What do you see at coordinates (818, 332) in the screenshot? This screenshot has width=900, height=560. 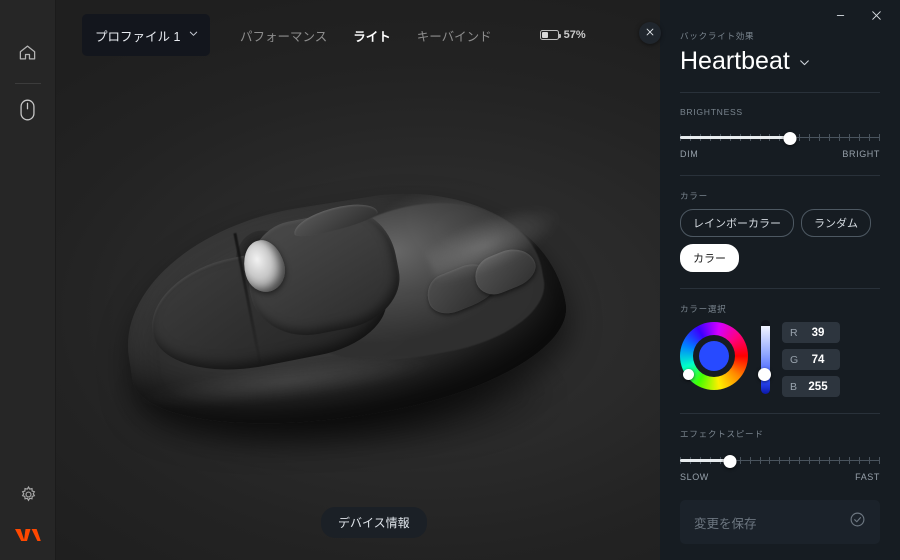 I see `rgb-value-r: 39` at bounding box center [818, 332].